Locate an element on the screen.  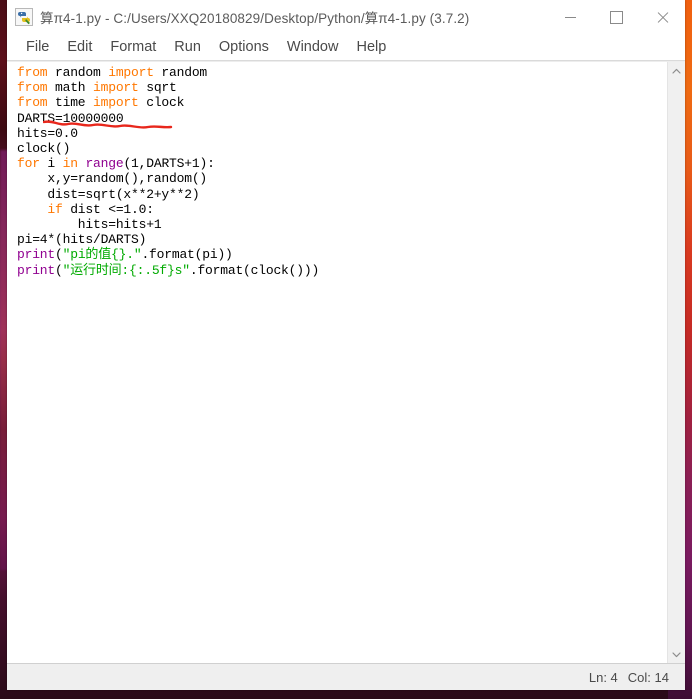
code-line-1: from random import random is located at coordinates (112, 72).